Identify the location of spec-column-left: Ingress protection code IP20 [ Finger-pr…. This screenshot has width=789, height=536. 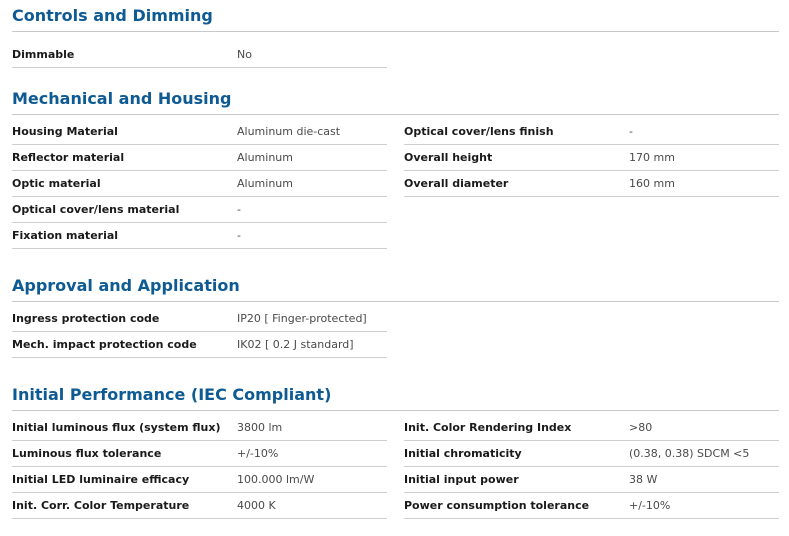
(199, 332).